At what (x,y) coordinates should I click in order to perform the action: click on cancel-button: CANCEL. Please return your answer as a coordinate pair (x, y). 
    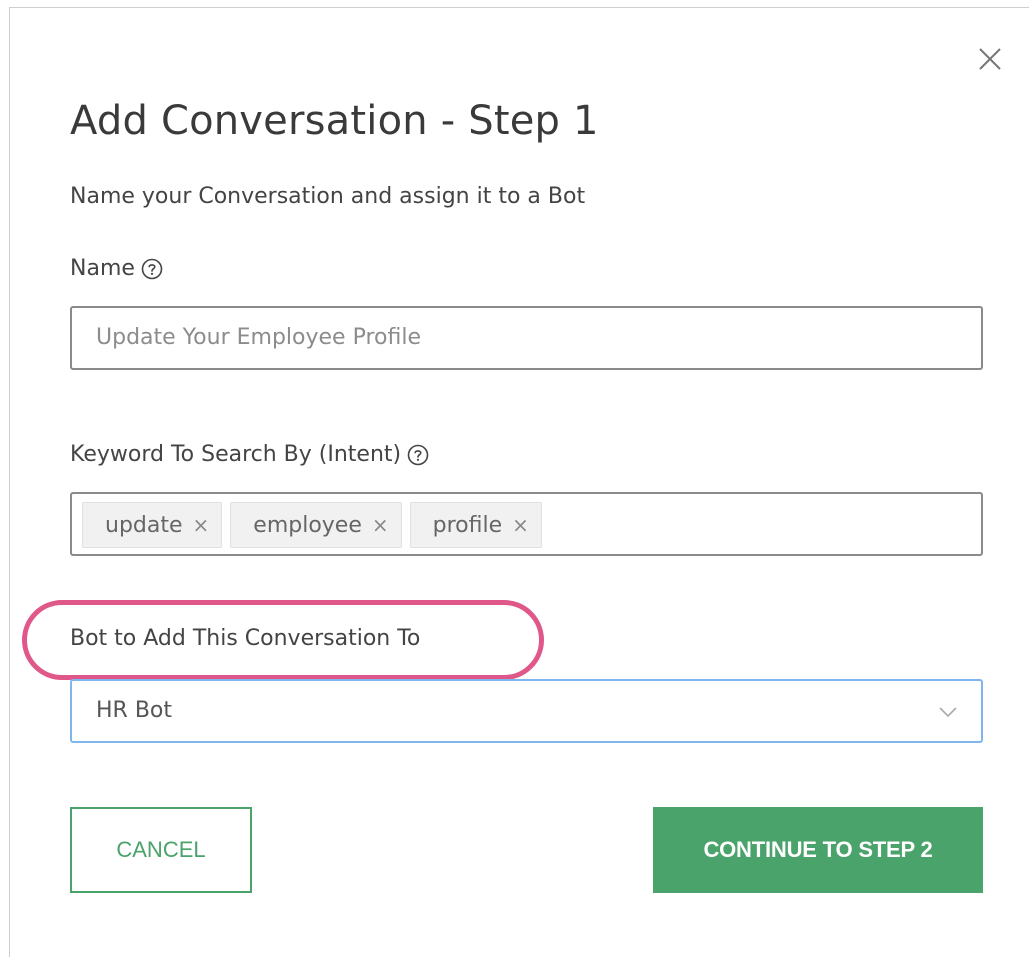
    Looking at the image, I should click on (161, 850).